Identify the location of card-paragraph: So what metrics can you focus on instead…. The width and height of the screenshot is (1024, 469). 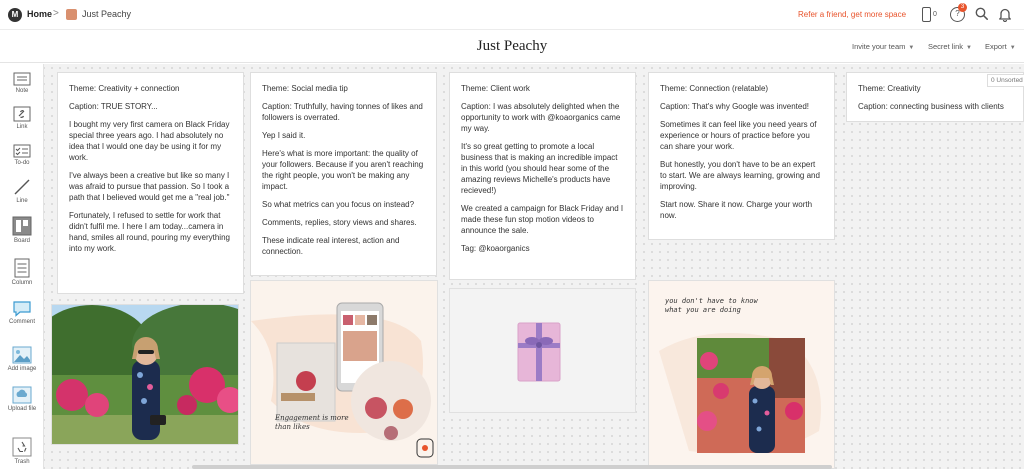
(338, 204).